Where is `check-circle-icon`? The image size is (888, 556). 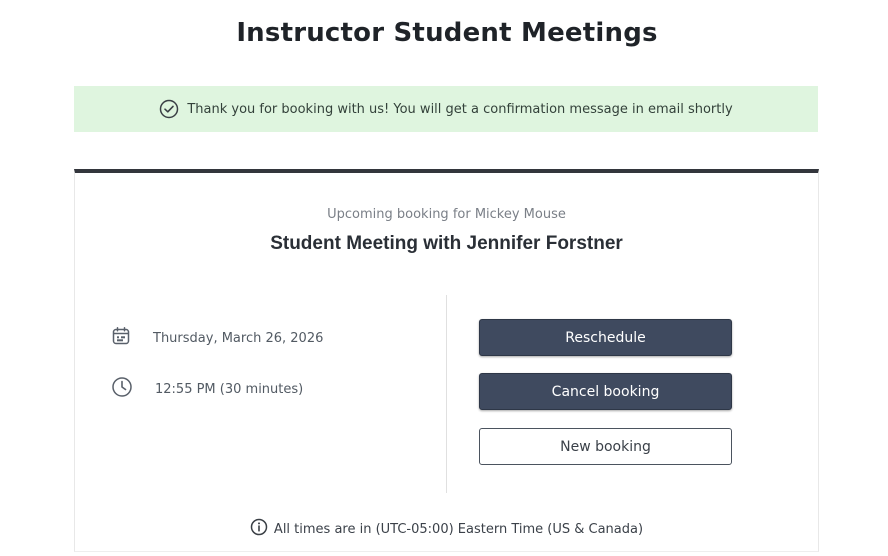 check-circle-icon is located at coordinates (169, 109).